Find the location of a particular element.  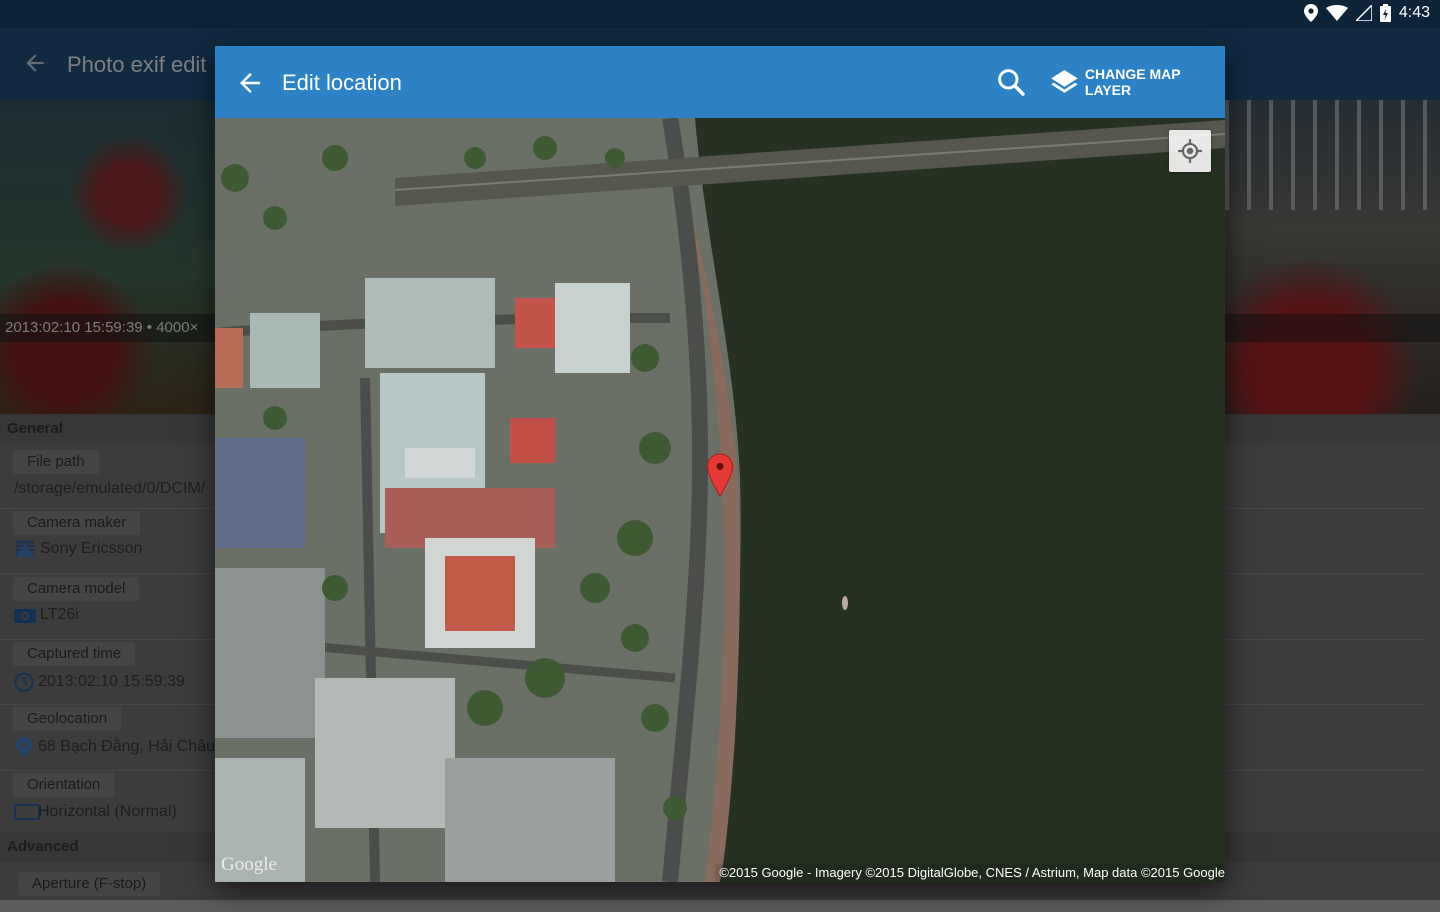

wifi-icon is located at coordinates (1336, 13).